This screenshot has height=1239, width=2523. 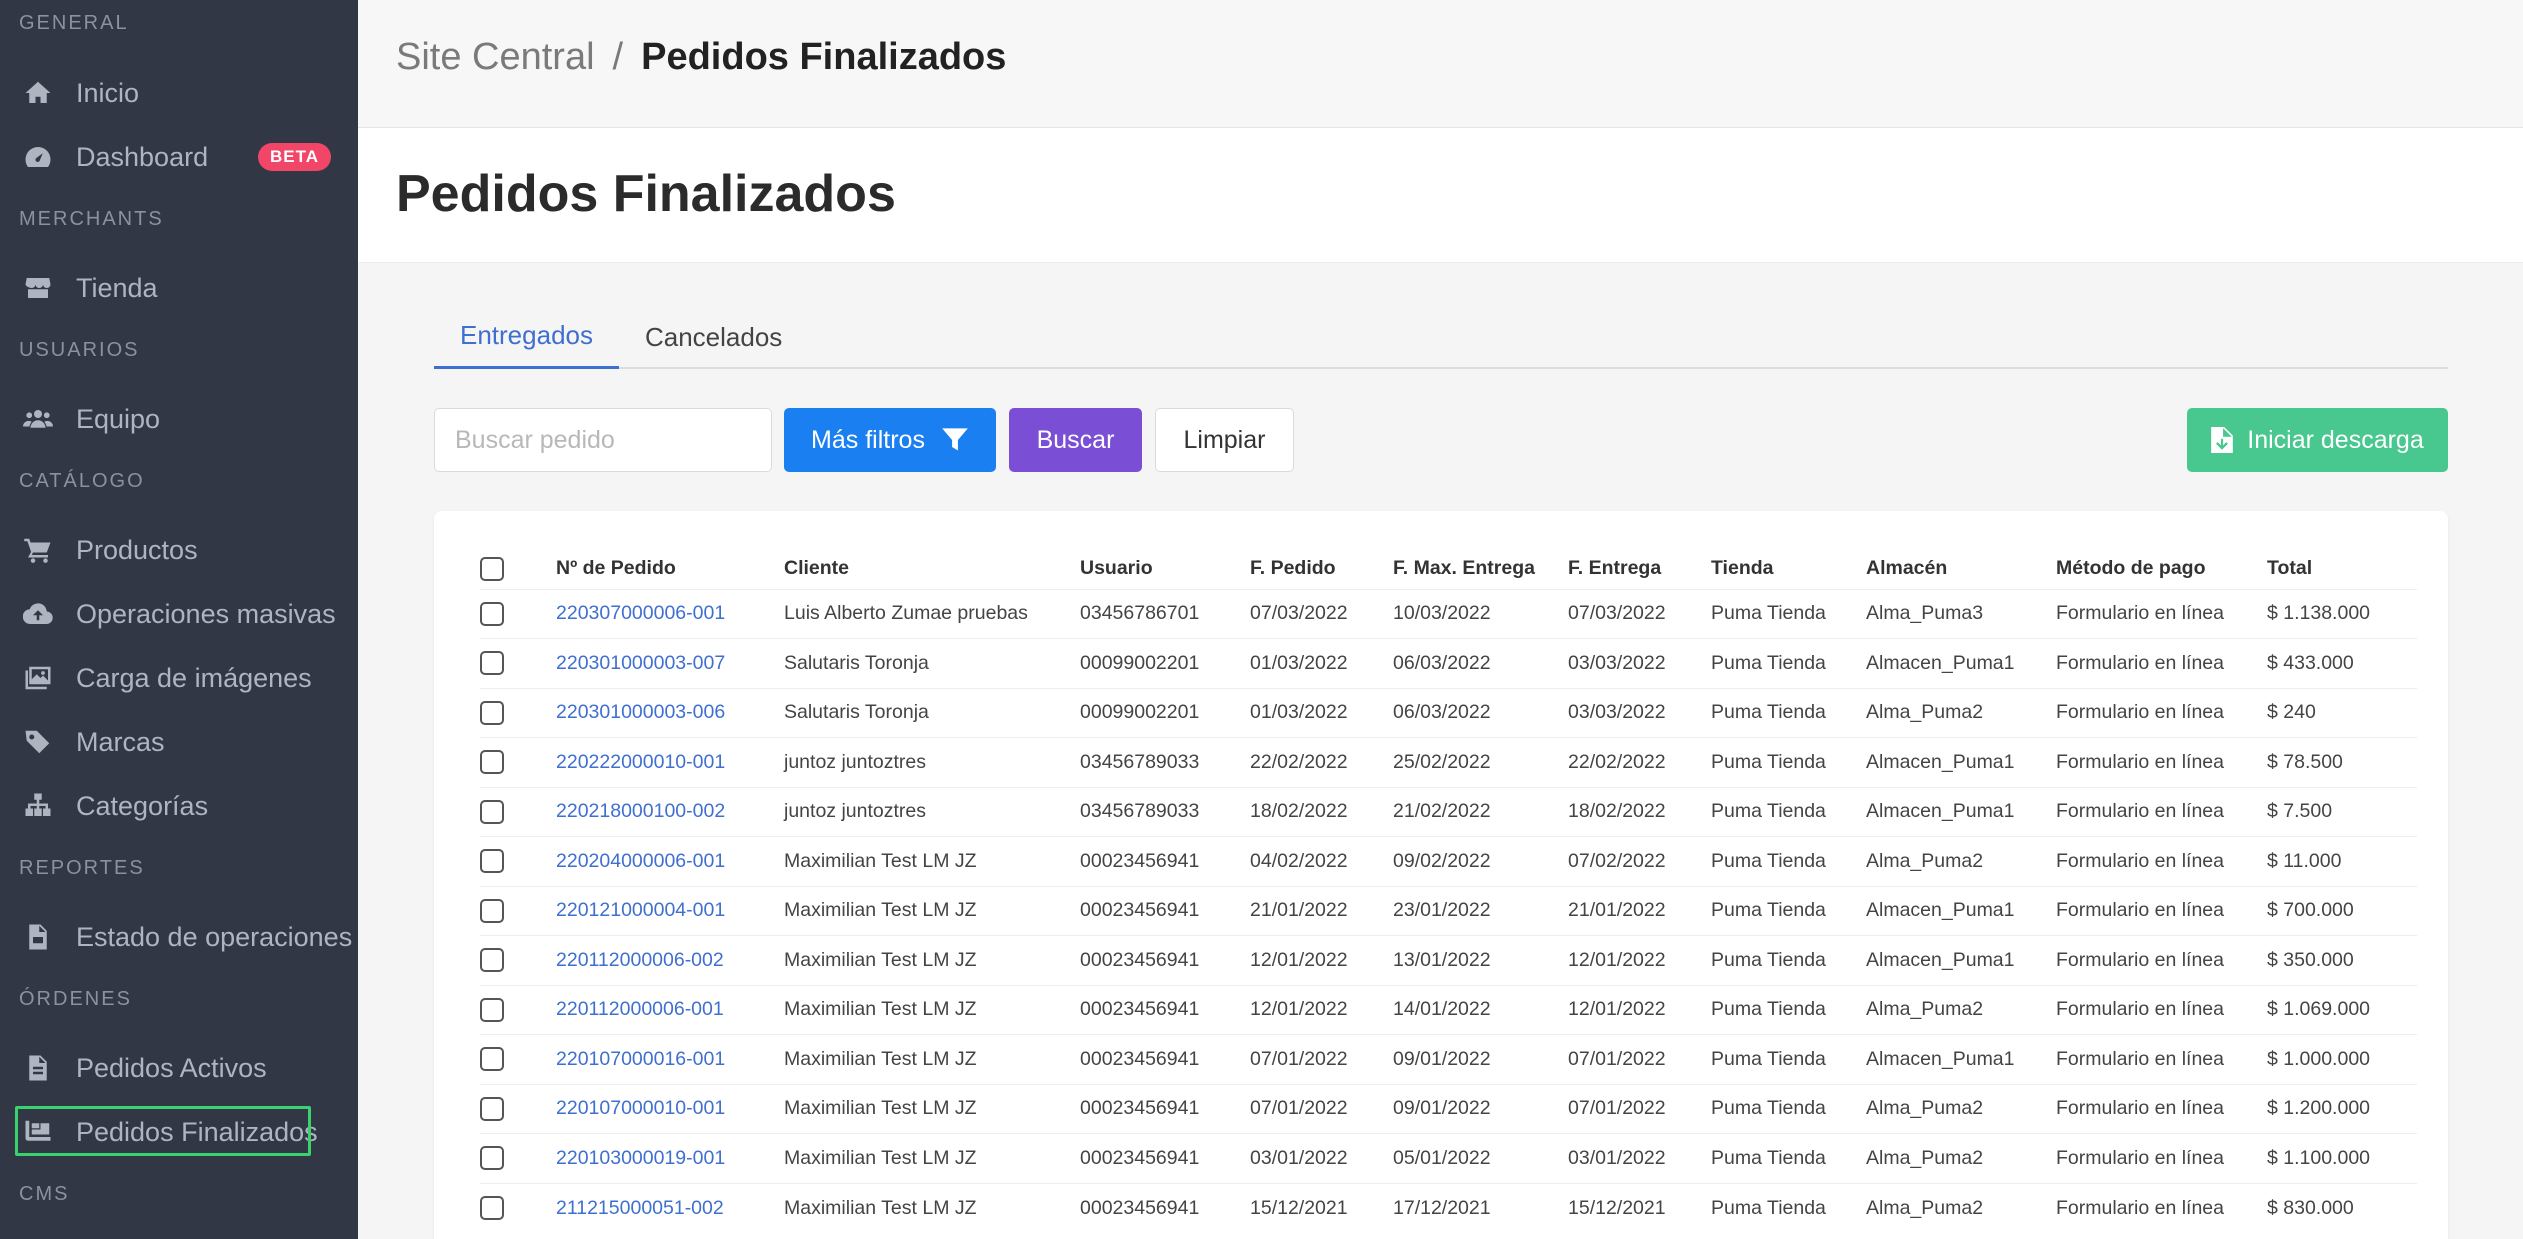 I want to click on sidebar-item-categorias: Categorías, so click(x=179, y=806).